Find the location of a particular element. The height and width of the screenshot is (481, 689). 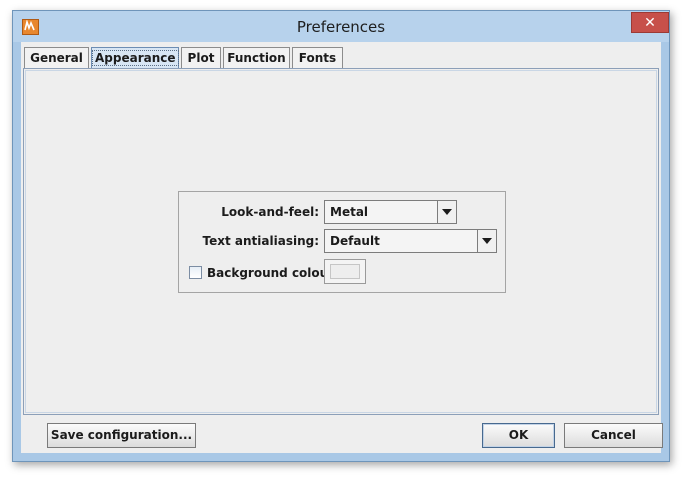

tab-label: Function is located at coordinates (256, 58).